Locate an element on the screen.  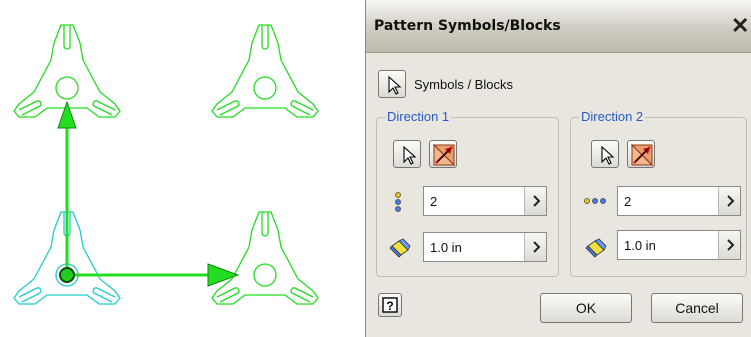
help-question-icon: ? is located at coordinates (390, 305).